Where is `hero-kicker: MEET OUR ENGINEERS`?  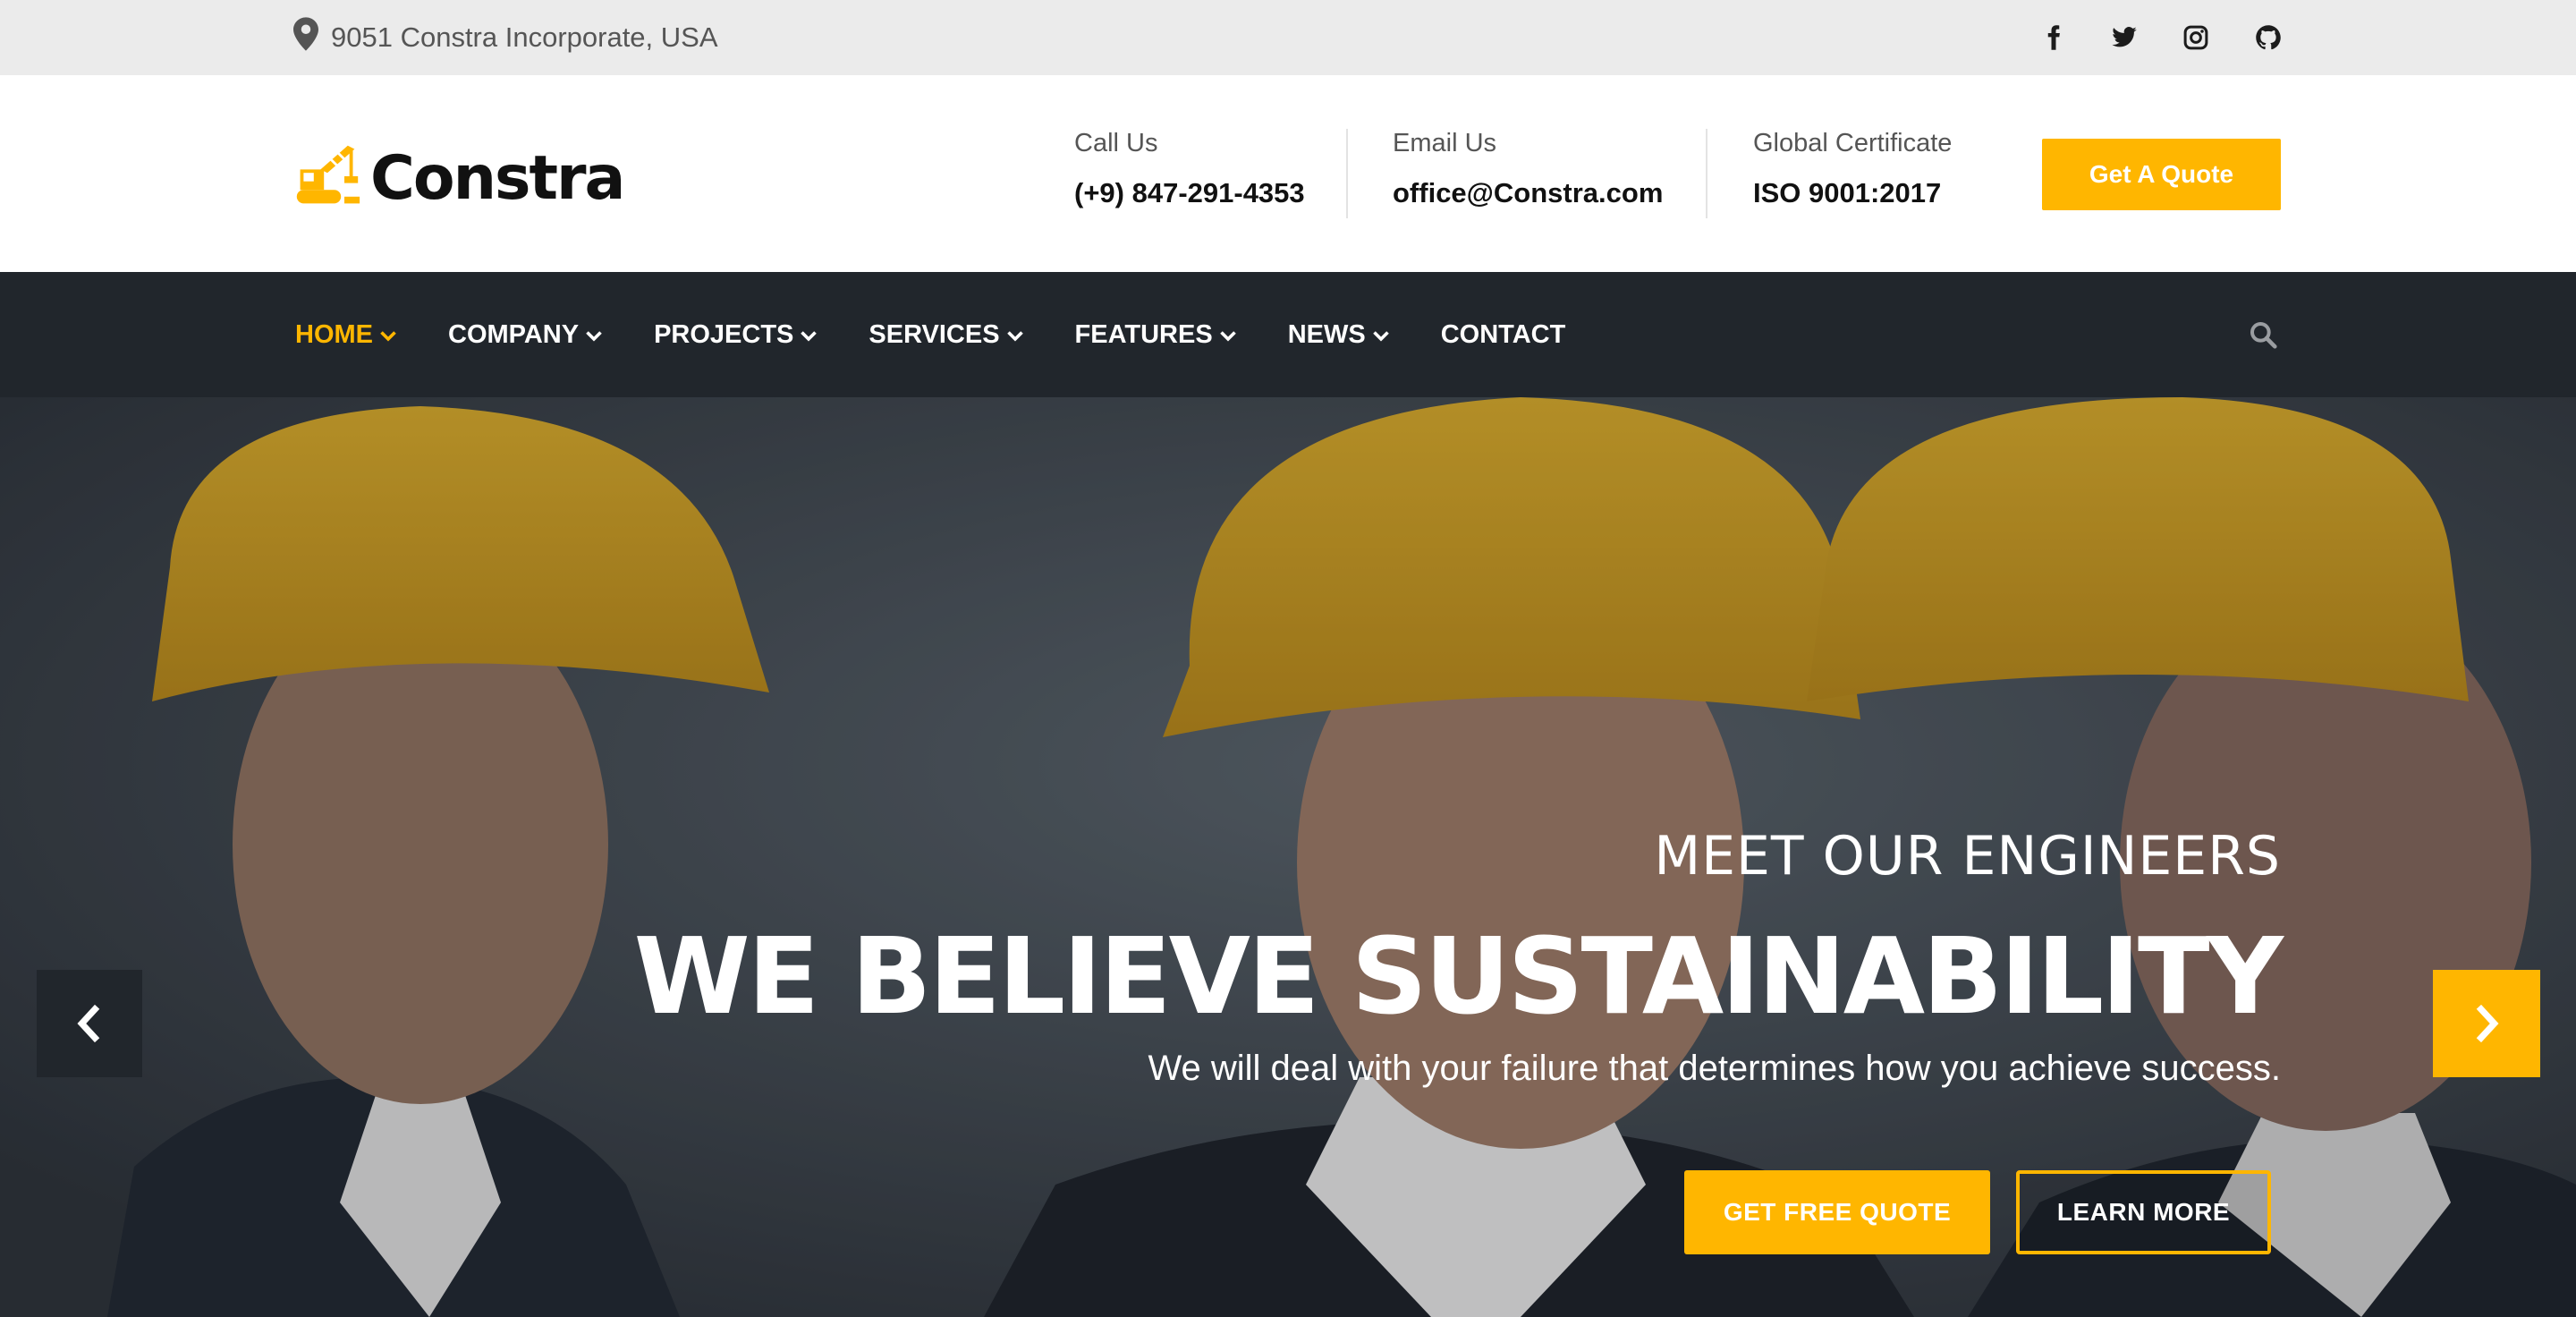
hero-kicker: MEET OUR ENGINEERS is located at coordinates (1967, 856).